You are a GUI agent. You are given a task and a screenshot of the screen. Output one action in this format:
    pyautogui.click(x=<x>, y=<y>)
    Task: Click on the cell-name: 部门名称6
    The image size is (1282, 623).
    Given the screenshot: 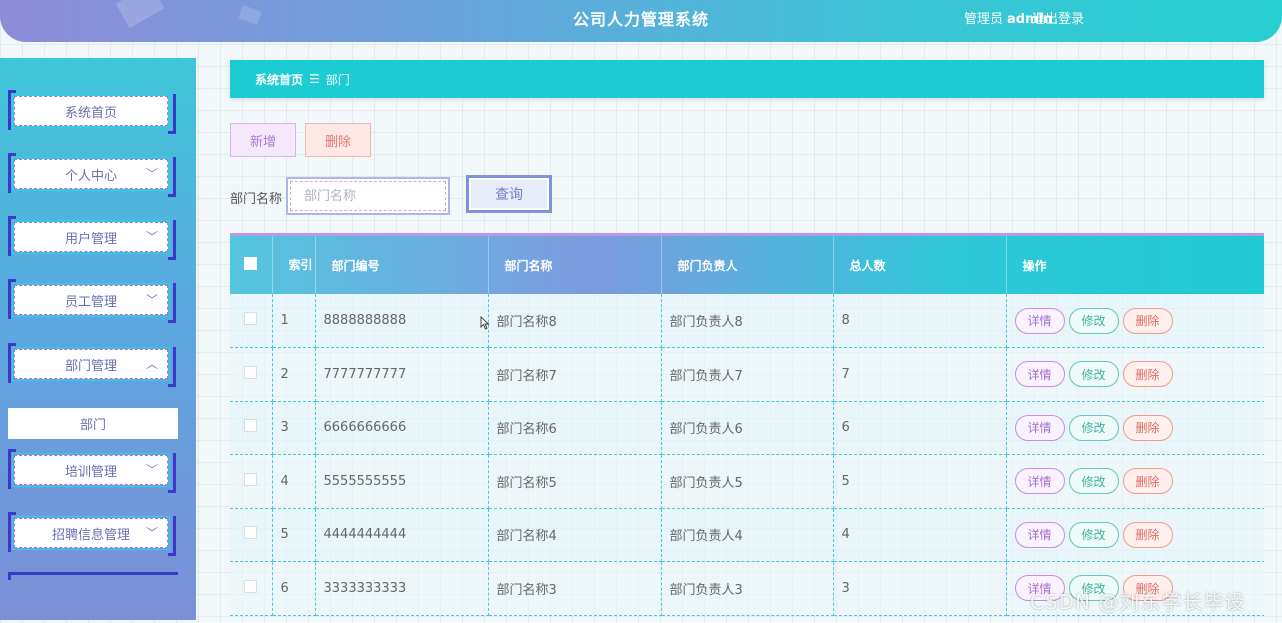 What is the action you would take?
    pyautogui.click(x=575, y=428)
    